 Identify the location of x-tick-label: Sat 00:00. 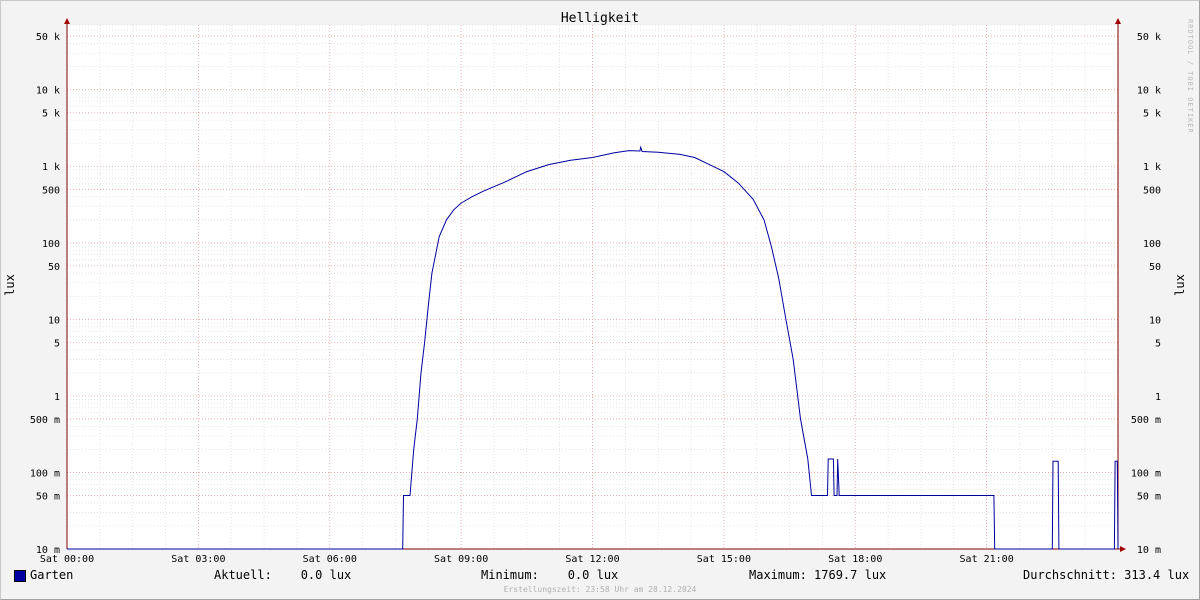
(67, 559).